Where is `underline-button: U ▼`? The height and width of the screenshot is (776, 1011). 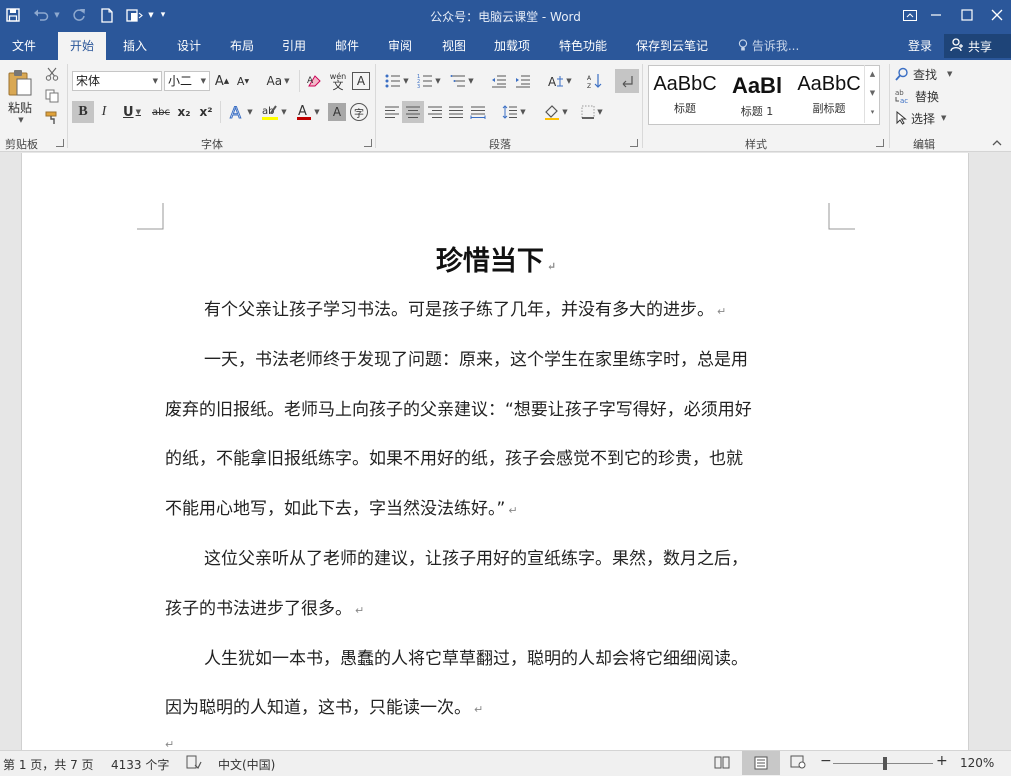 underline-button: U ▼ is located at coordinates (132, 112).